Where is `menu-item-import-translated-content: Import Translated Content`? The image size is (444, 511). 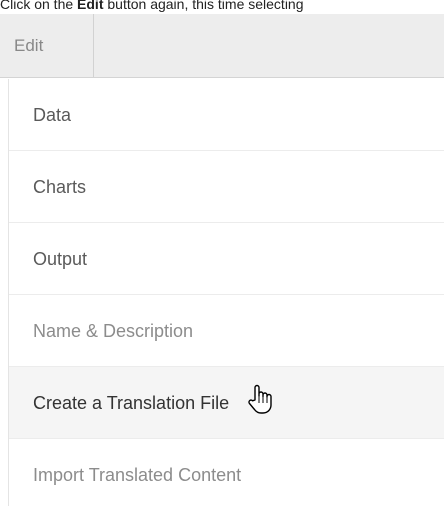
menu-item-import-translated-content: Import Translated Content is located at coordinates (226, 475).